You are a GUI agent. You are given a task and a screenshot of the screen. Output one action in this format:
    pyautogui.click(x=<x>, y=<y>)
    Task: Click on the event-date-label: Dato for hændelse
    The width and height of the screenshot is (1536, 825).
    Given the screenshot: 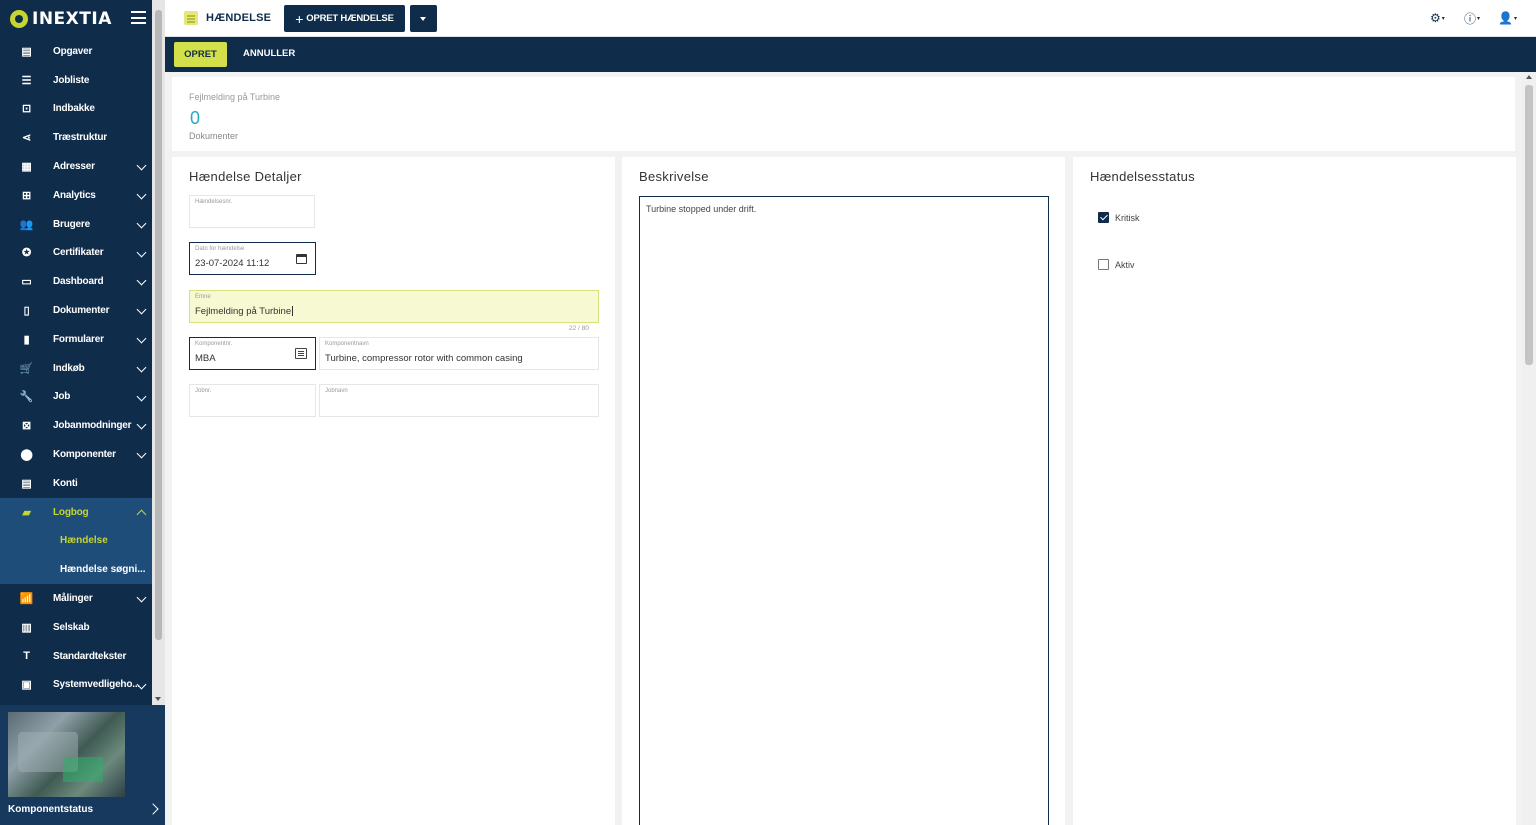 What is the action you would take?
    pyautogui.click(x=220, y=249)
    